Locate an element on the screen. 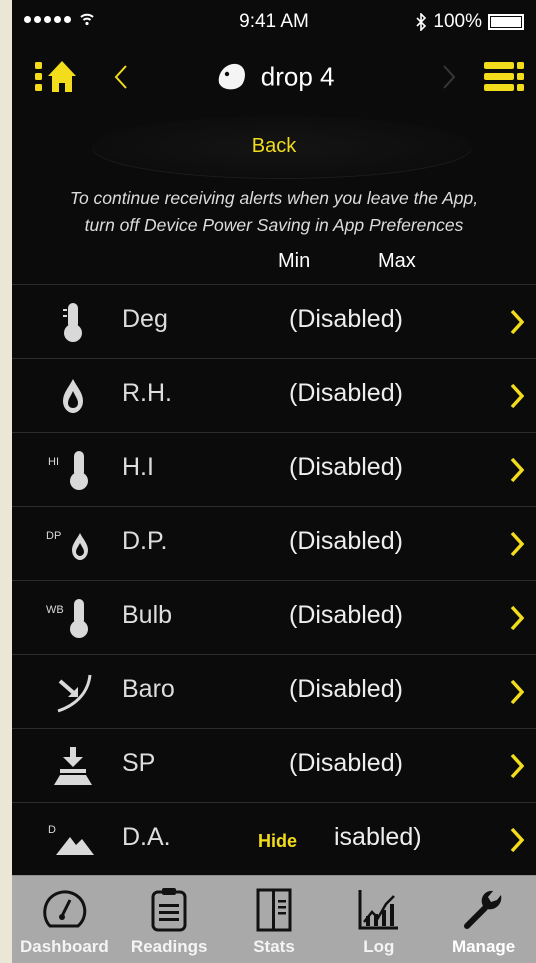 Image resolution: width=536 pixels, height=963 pixels. tab-manage: Manage is located at coordinates (483, 919).